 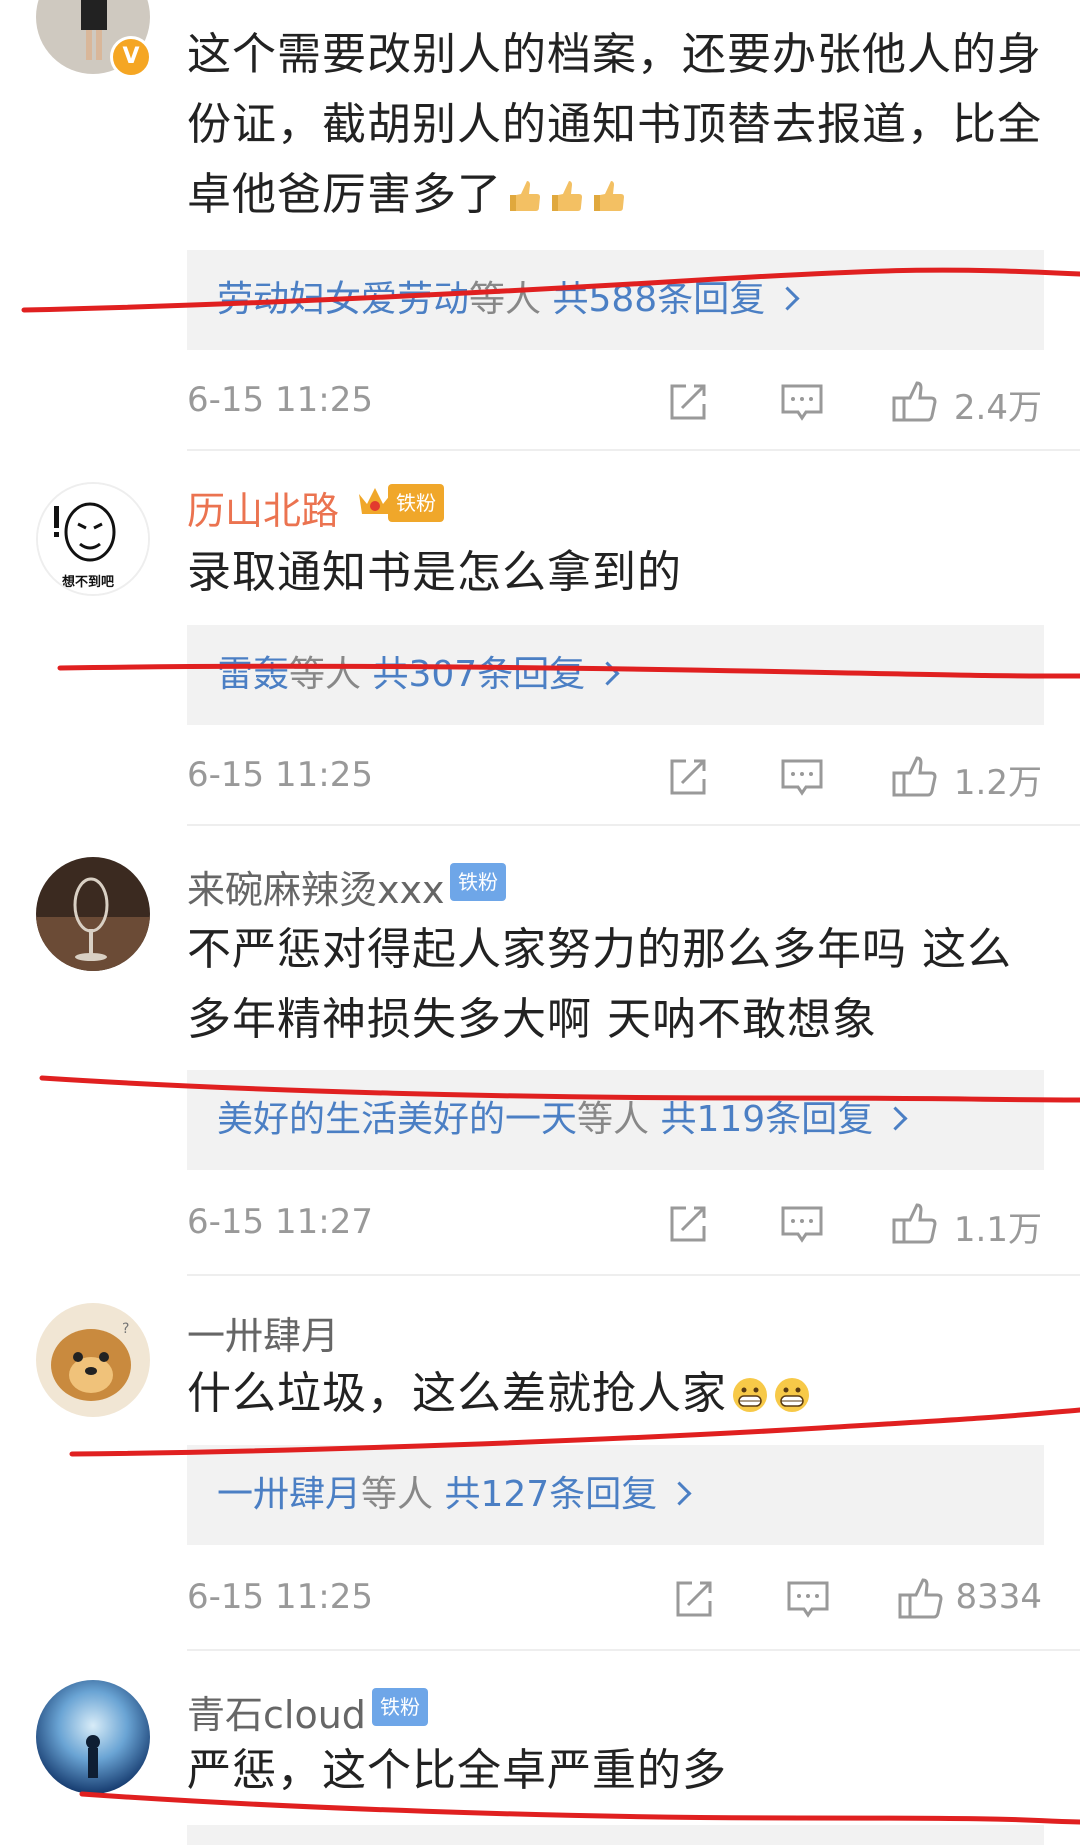 What do you see at coordinates (131, 57) in the screenshot?
I see `verified-icon: V` at bounding box center [131, 57].